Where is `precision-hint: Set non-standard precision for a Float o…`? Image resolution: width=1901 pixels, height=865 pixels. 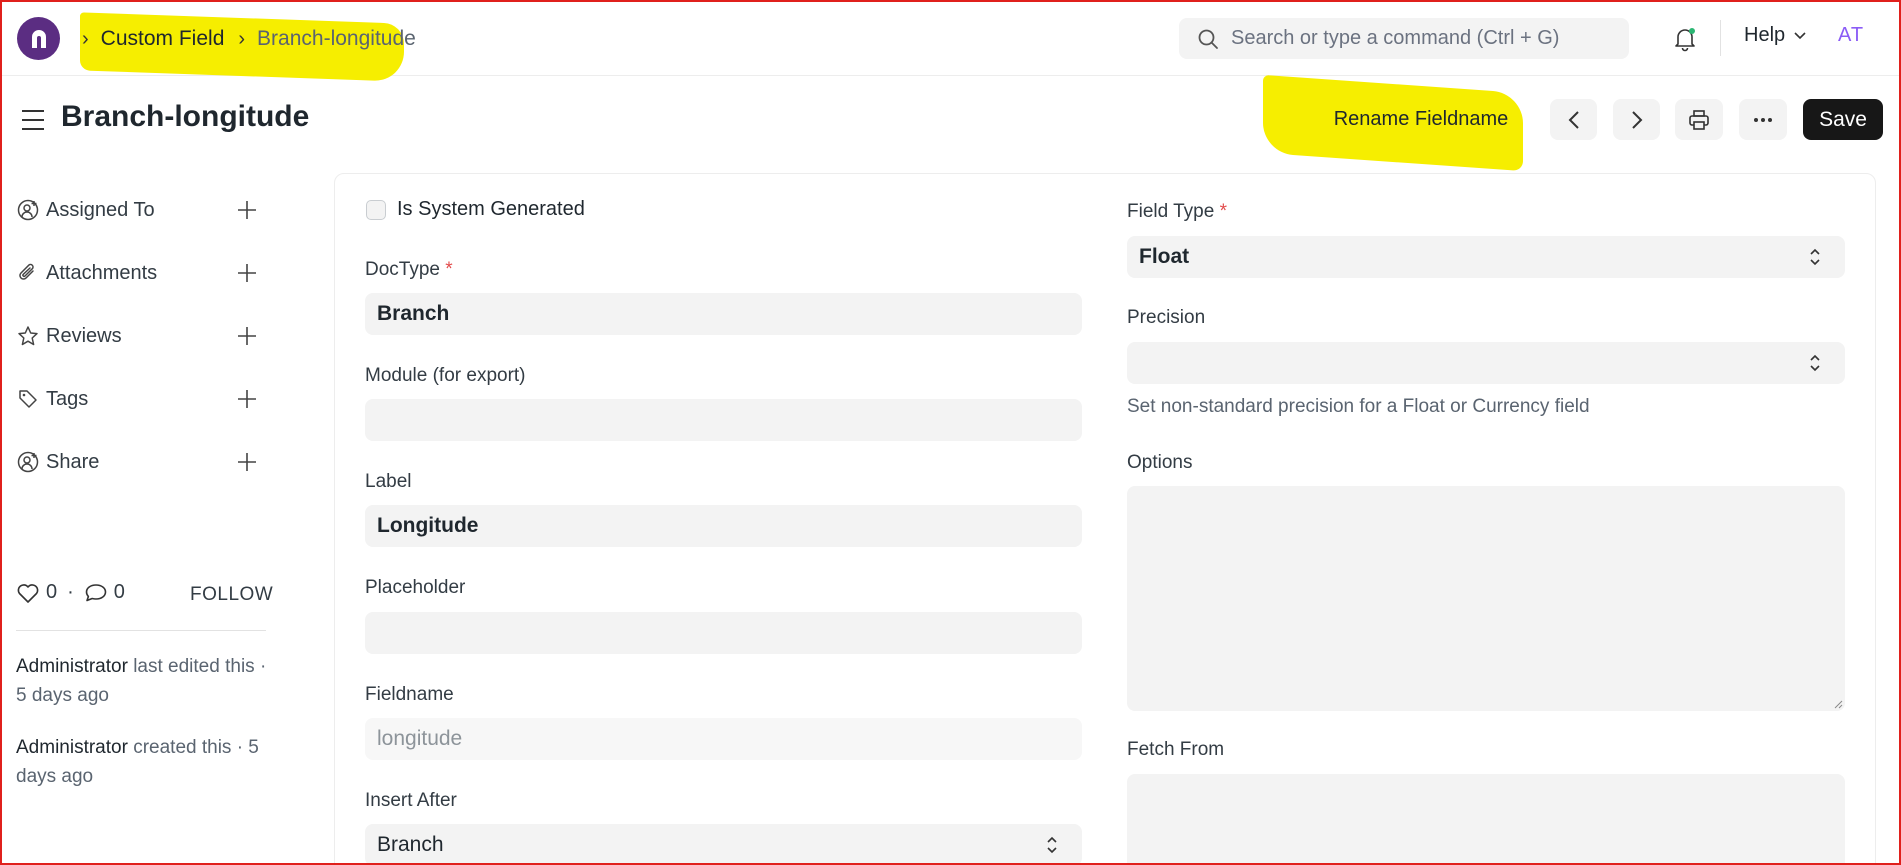 precision-hint: Set non-standard precision for a Float o… is located at coordinates (1358, 406).